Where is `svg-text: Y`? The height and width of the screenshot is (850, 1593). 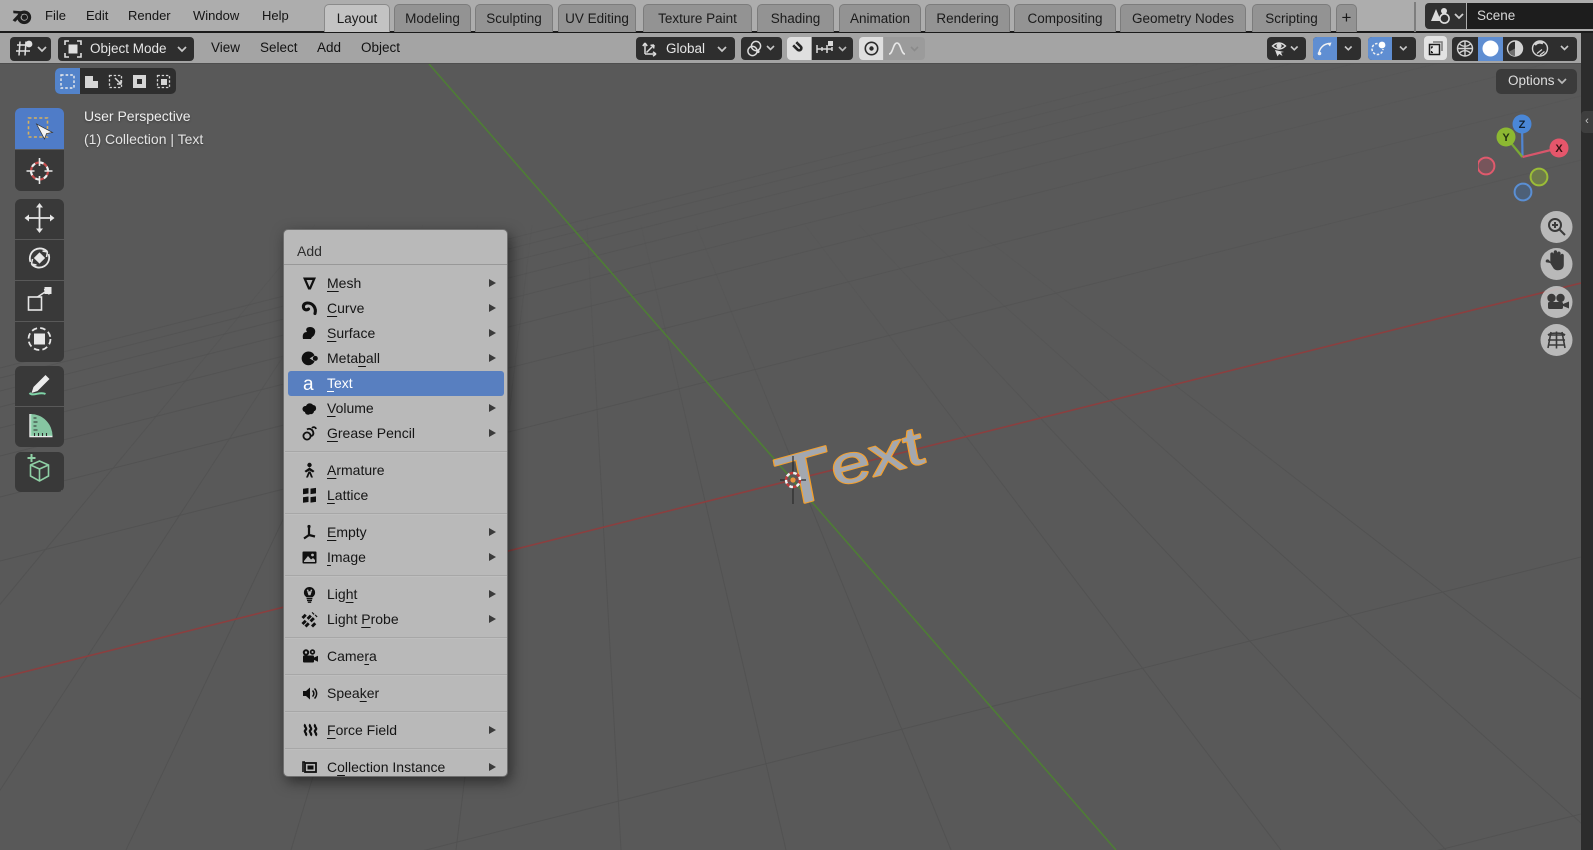 svg-text: Y is located at coordinates (1506, 138).